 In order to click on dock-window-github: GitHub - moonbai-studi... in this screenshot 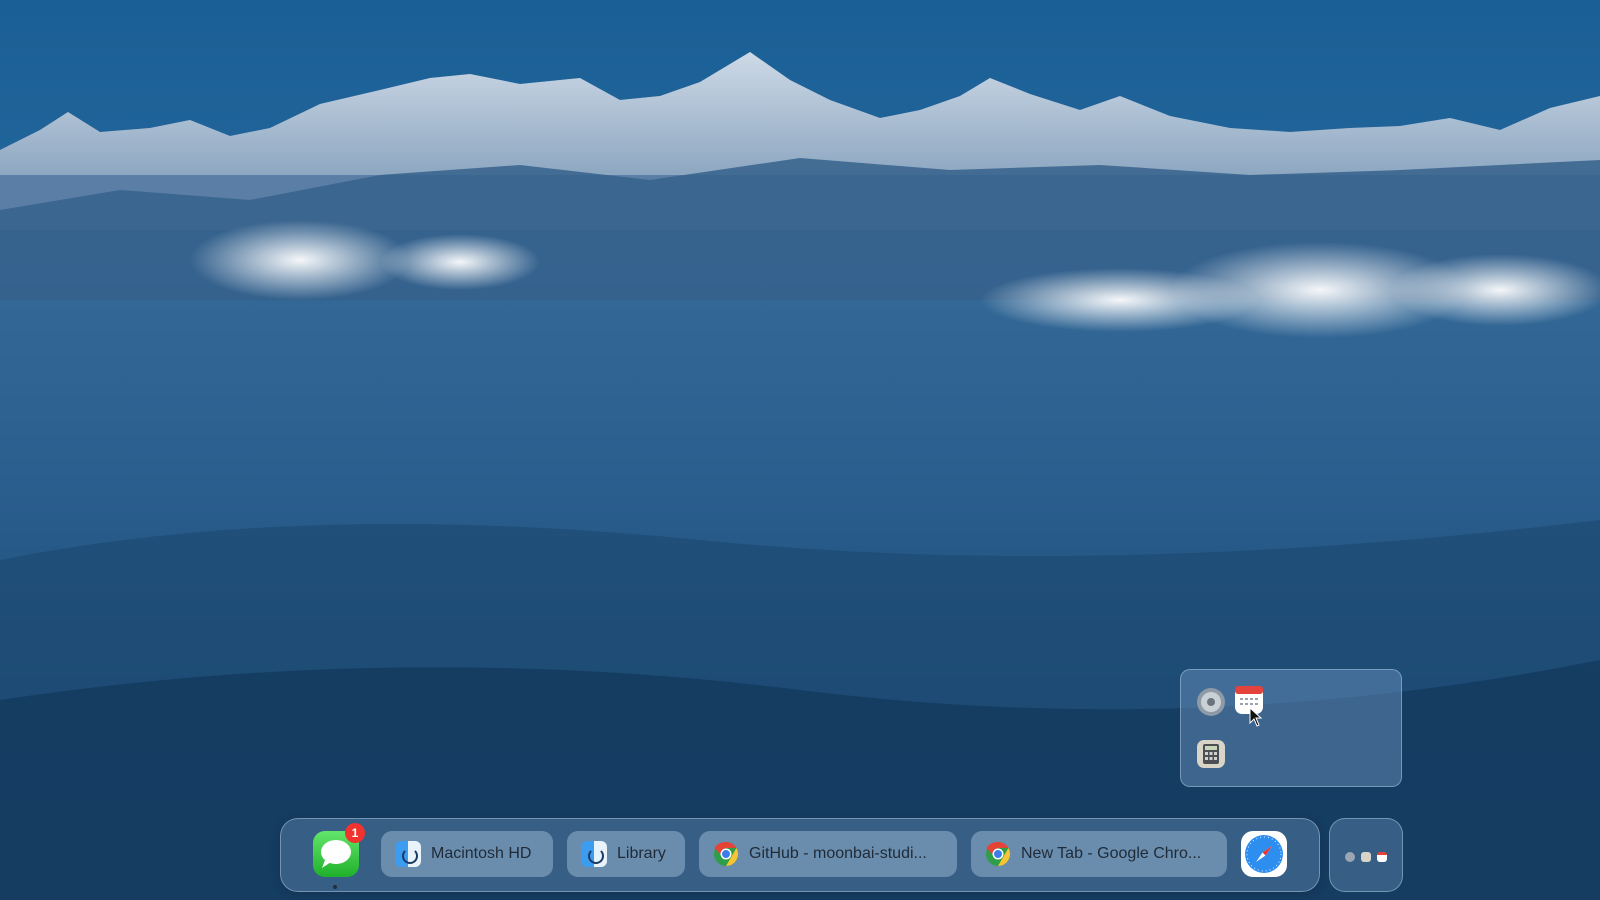, I will do `click(828, 854)`.